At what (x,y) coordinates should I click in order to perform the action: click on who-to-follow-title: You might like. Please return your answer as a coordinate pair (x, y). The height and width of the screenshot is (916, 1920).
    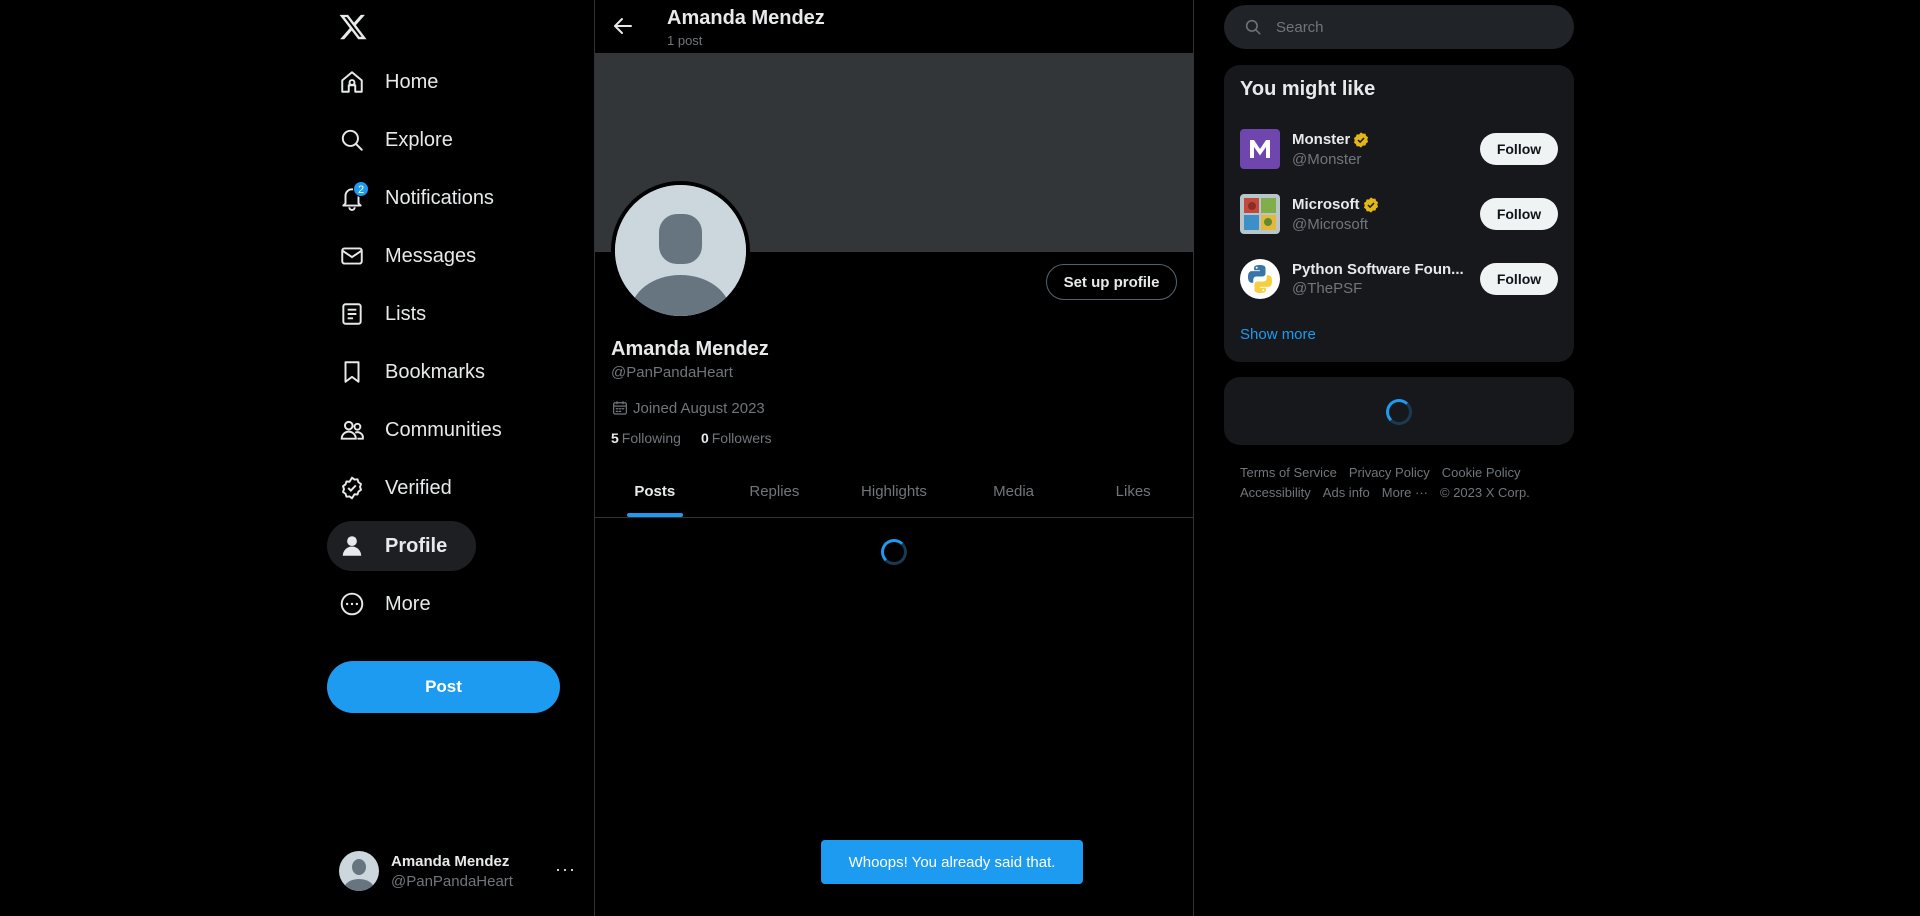
    Looking at the image, I should click on (1308, 89).